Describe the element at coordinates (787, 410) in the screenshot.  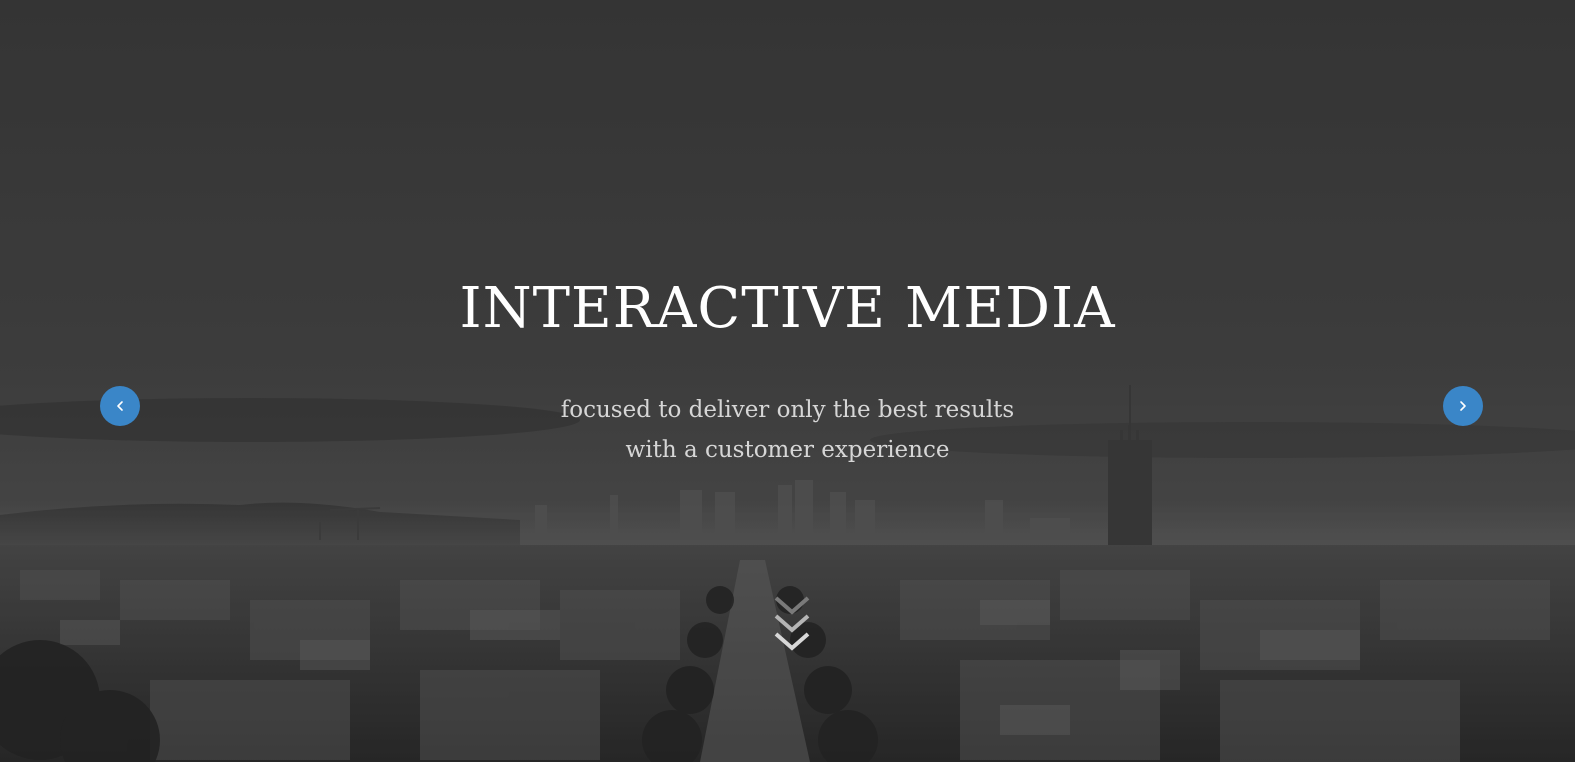
I see `hero-subtitle-line-1: focused to deliver only the best results` at that location.